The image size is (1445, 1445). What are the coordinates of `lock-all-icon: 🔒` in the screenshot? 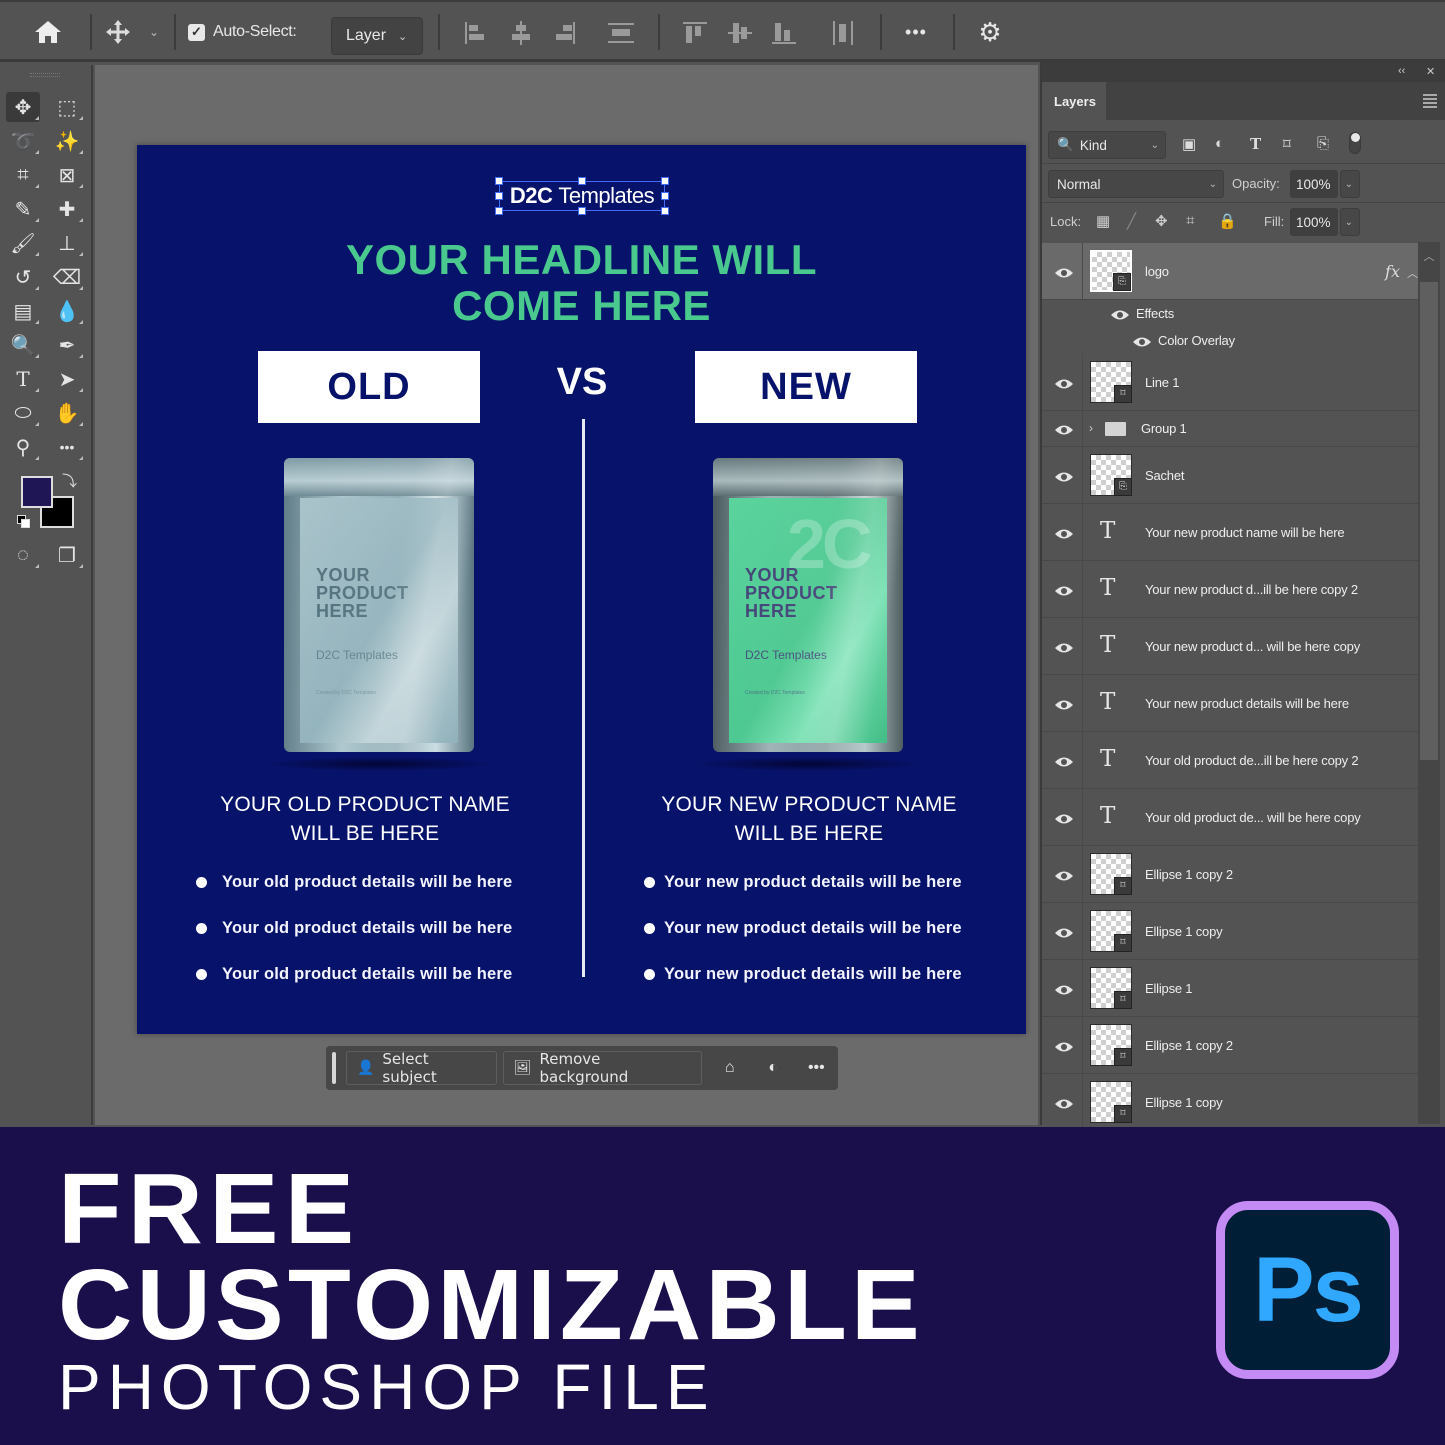 It's located at (1227, 221).